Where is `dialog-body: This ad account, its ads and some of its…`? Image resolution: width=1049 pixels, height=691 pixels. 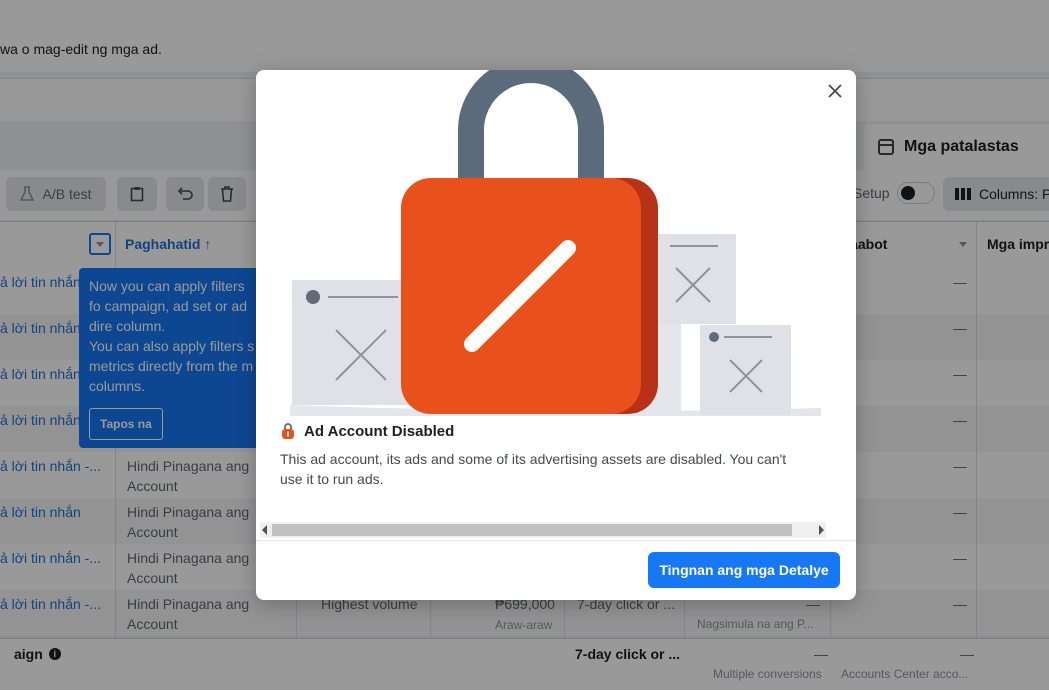
dialog-body: This ad account, its ads and some of its… is located at coordinates (533, 469).